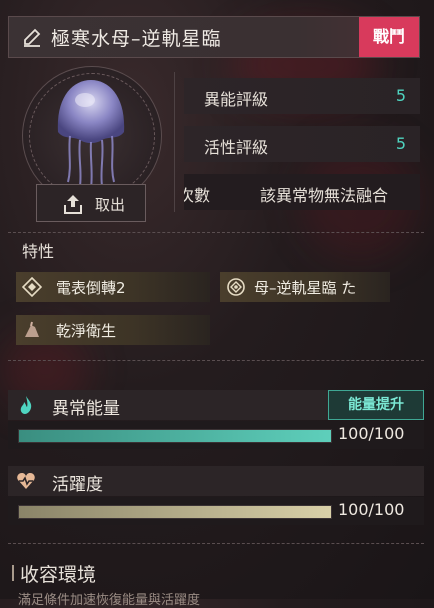  I want to click on stat-label: 活性評級, so click(236, 147).